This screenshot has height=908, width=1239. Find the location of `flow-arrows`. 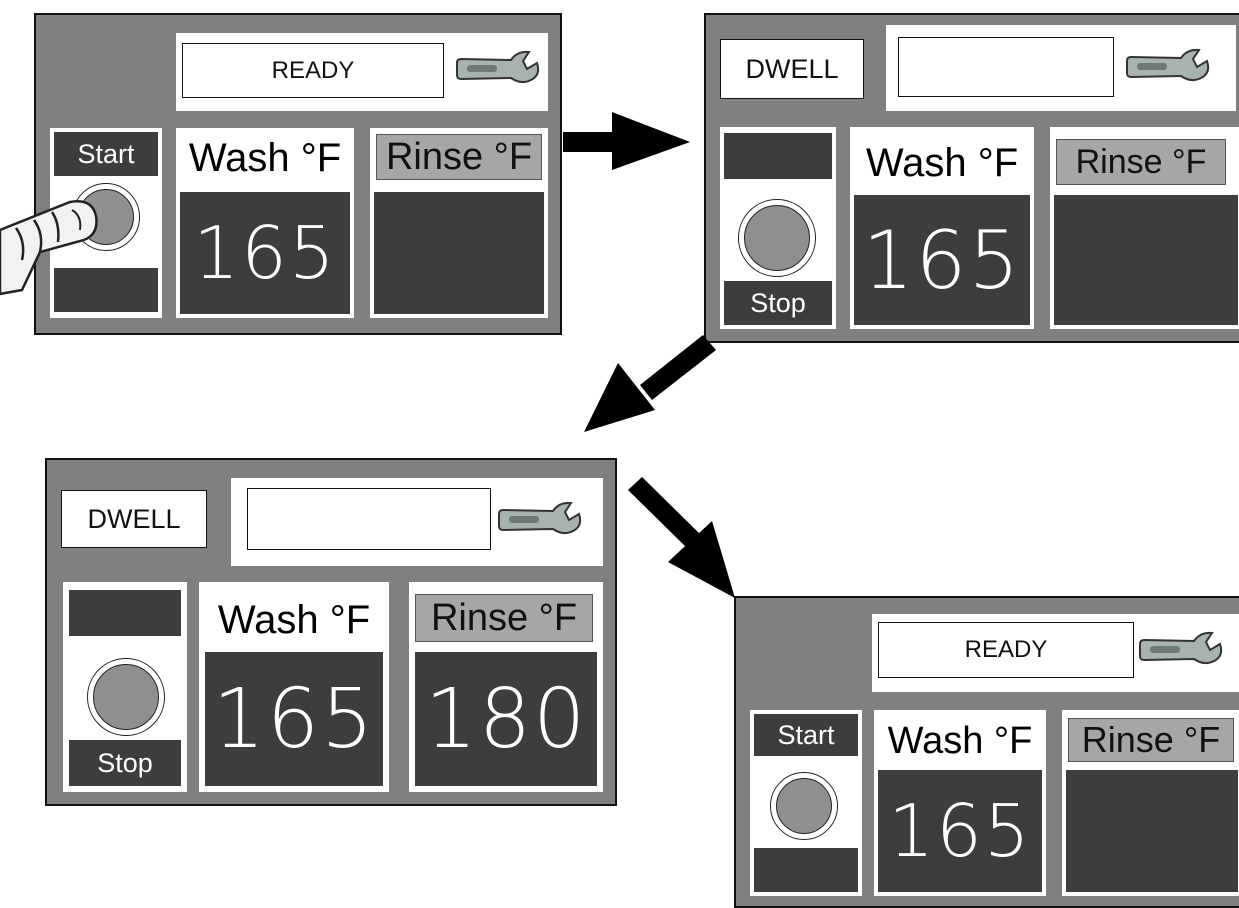

flow-arrows is located at coordinates (649, 355).